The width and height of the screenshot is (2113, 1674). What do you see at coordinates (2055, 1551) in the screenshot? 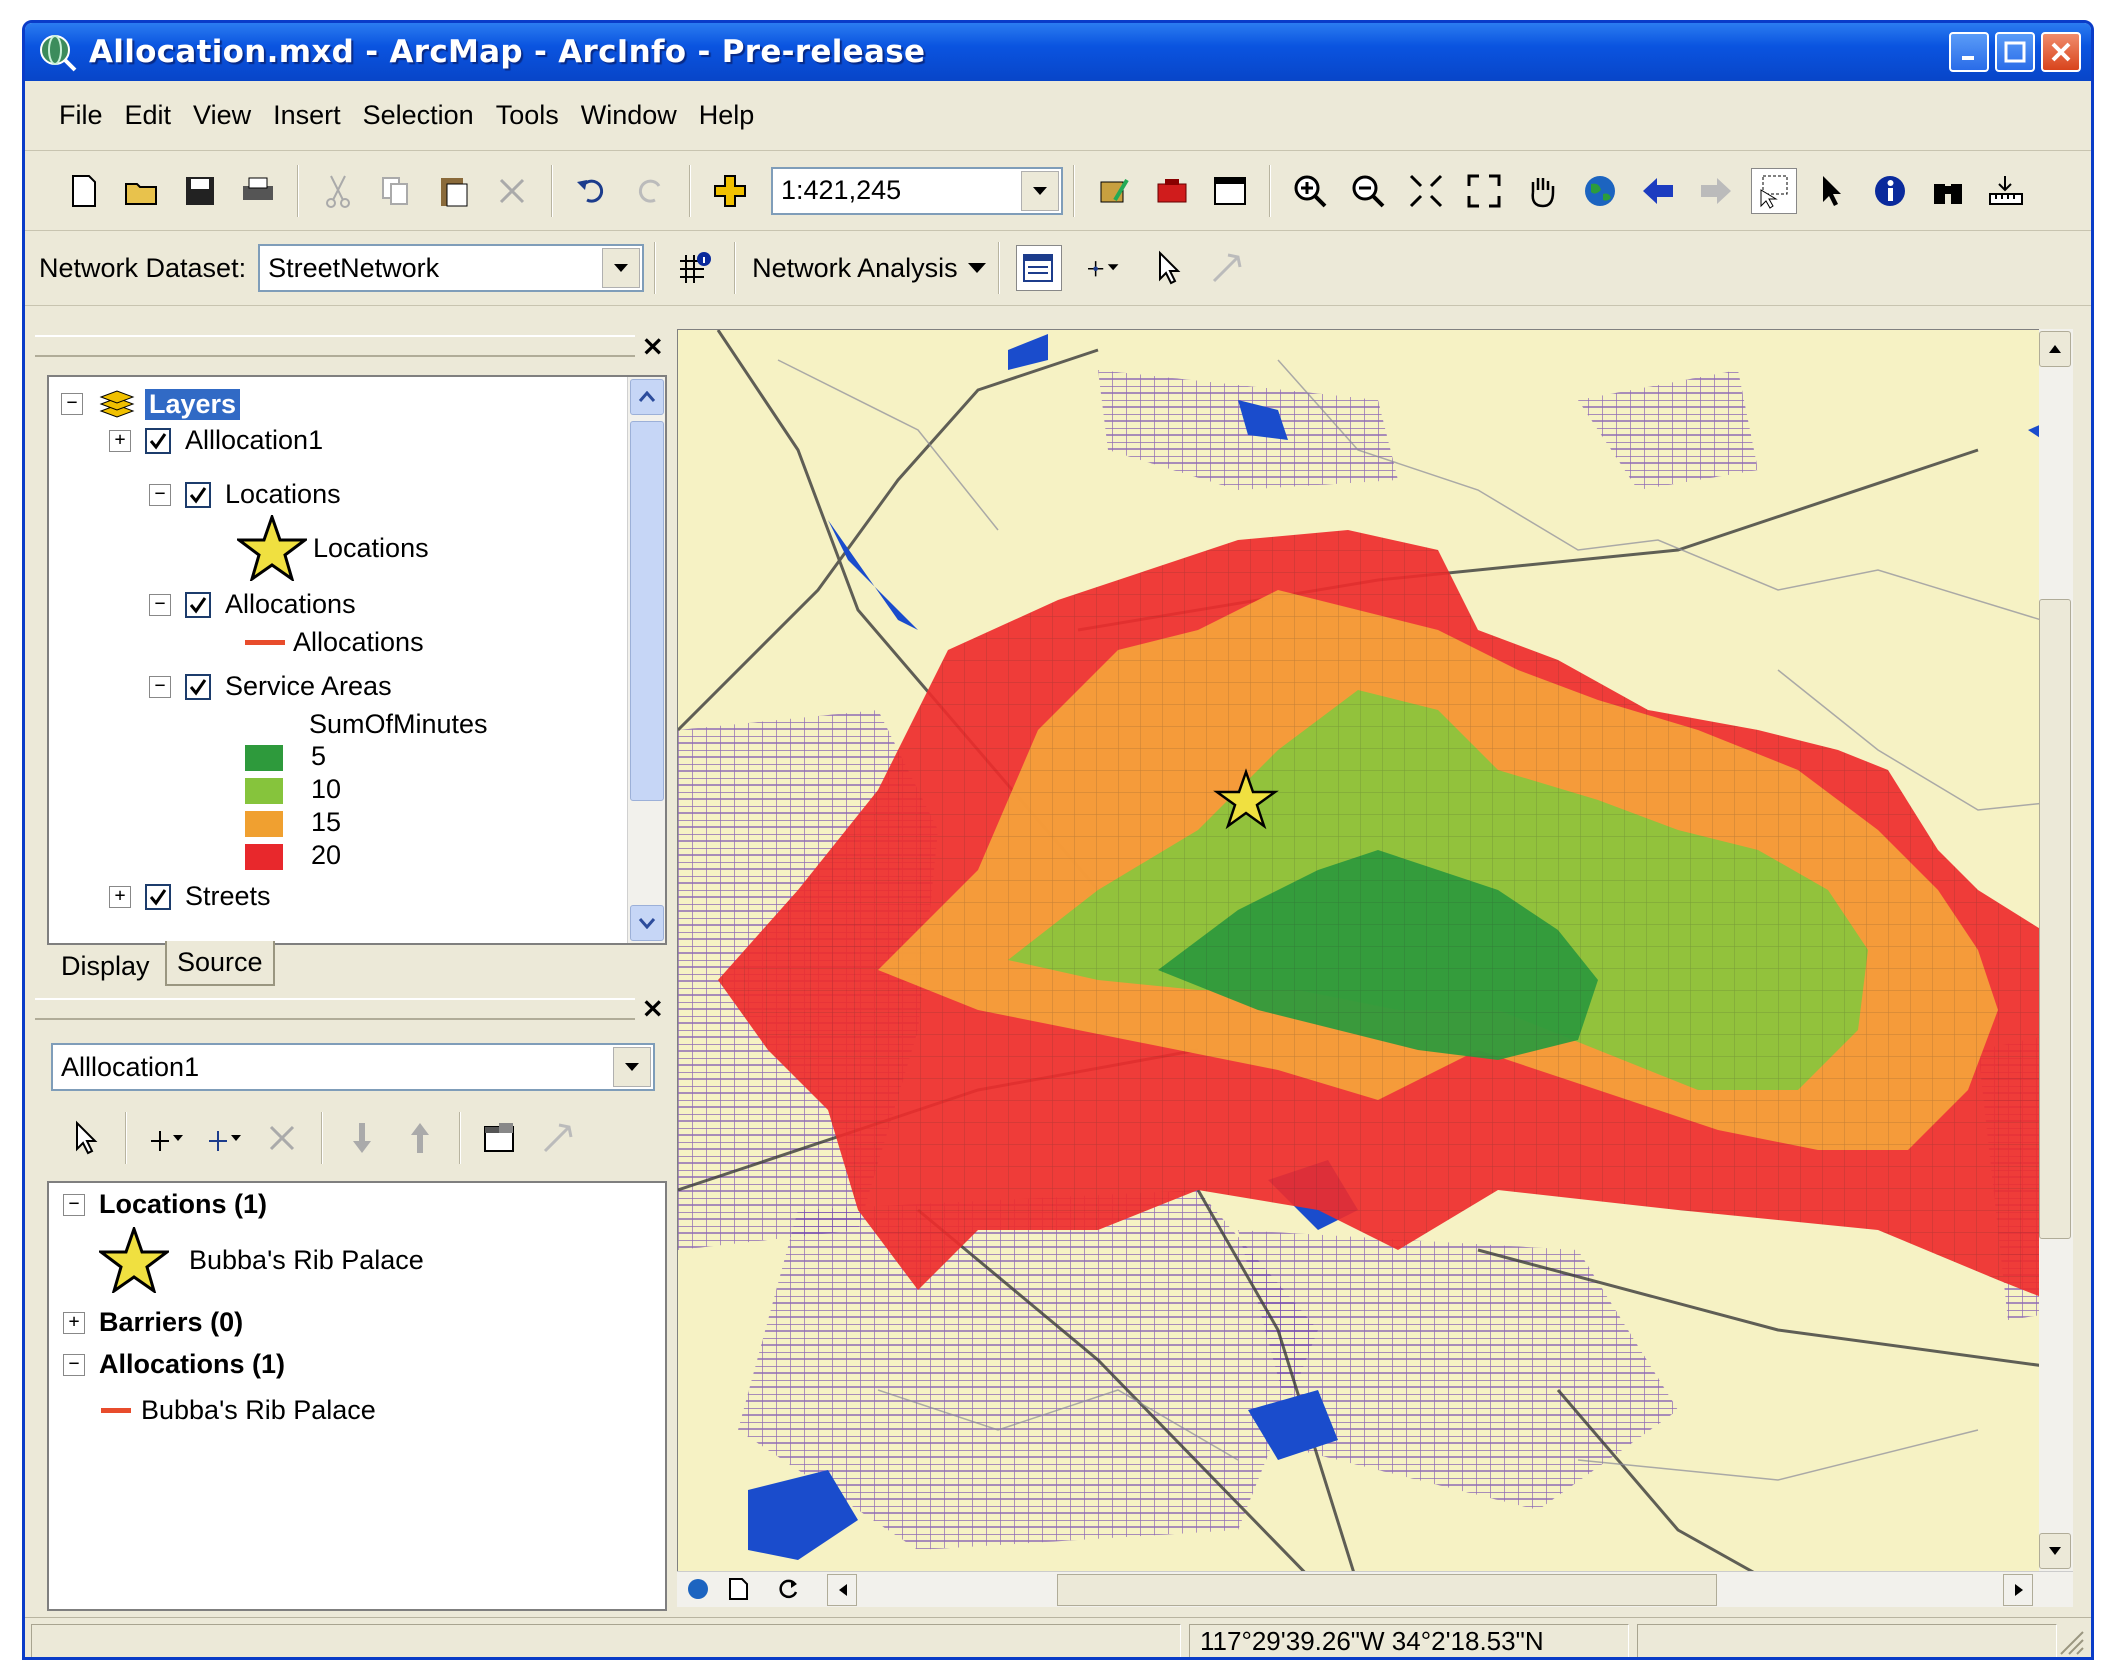
I see `map-scroll-down-button` at bounding box center [2055, 1551].